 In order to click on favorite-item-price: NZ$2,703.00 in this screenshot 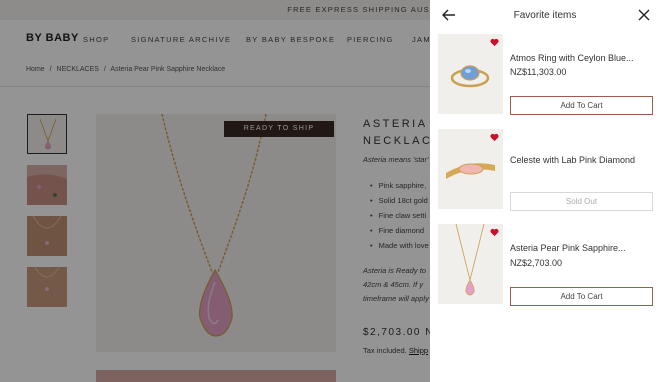, I will do `click(536, 263)`.